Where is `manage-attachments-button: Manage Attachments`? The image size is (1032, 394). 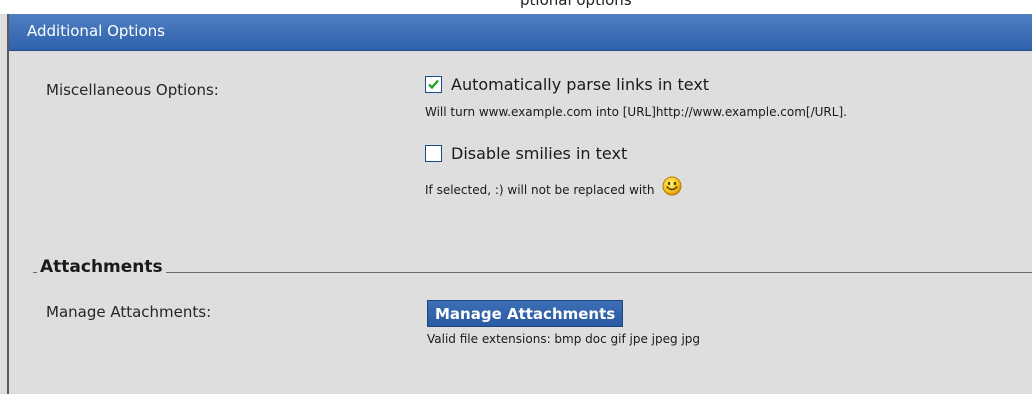 manage-attachments-button: Manage Attachments is located at coordinates (525, 313).